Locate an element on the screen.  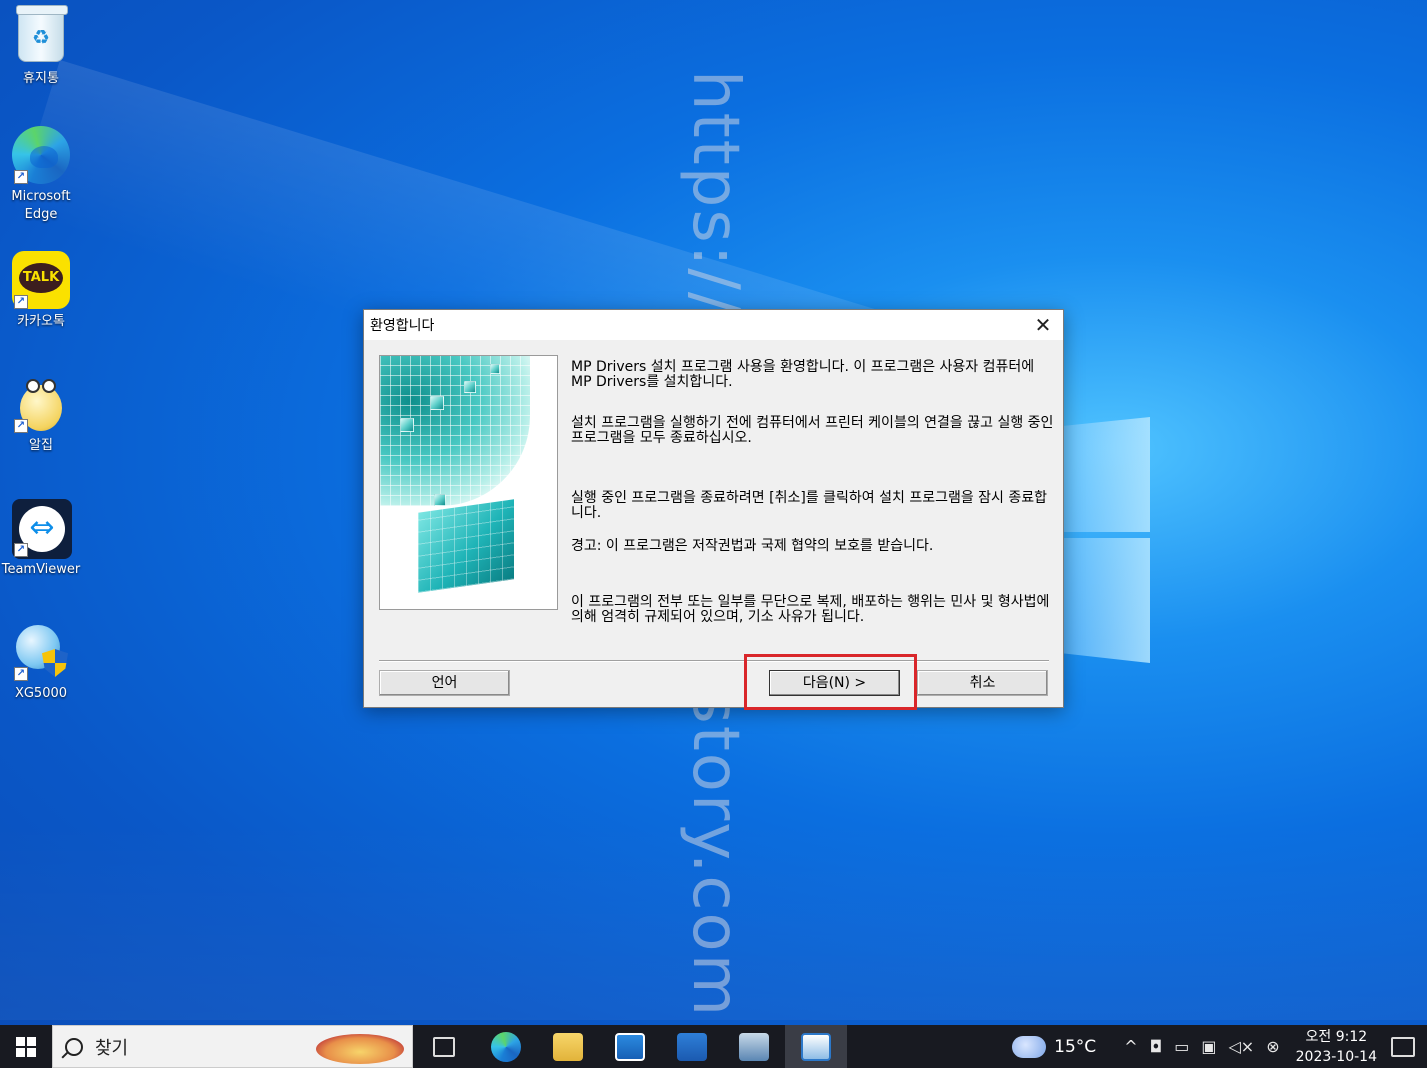
desktop-icon-alzip: ↗ 알집 is located at coordinates (41, 415).